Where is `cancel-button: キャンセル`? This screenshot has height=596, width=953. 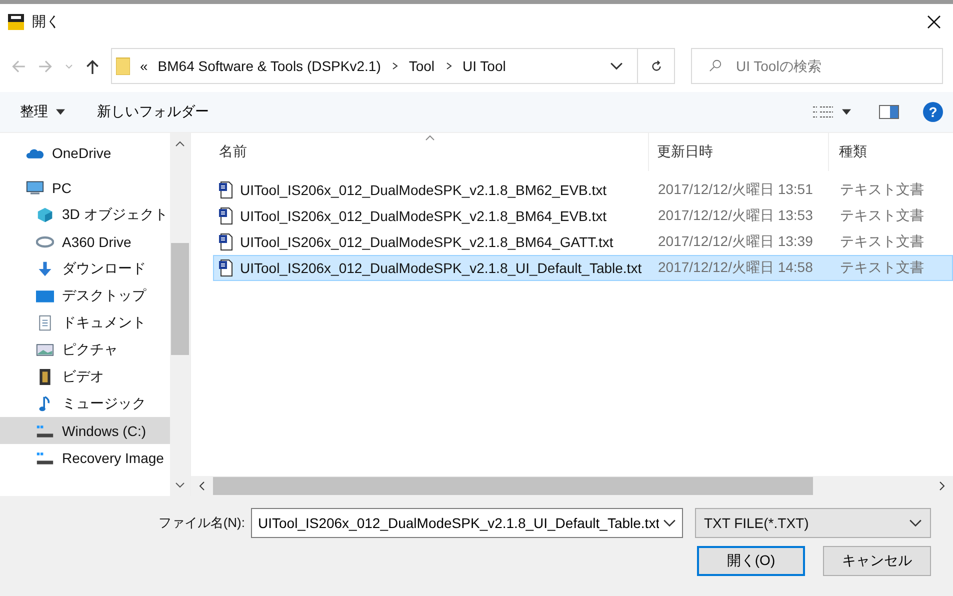
cancel-button: キャンセル is located at coordinates (877, 561).